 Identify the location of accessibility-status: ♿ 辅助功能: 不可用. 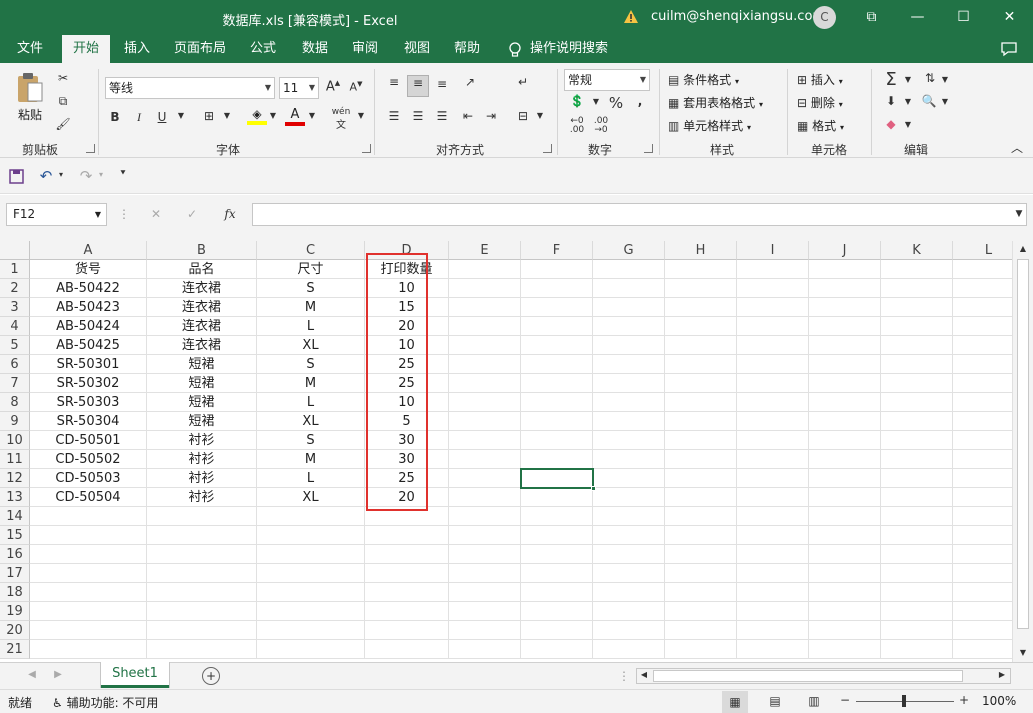
(105, 702).